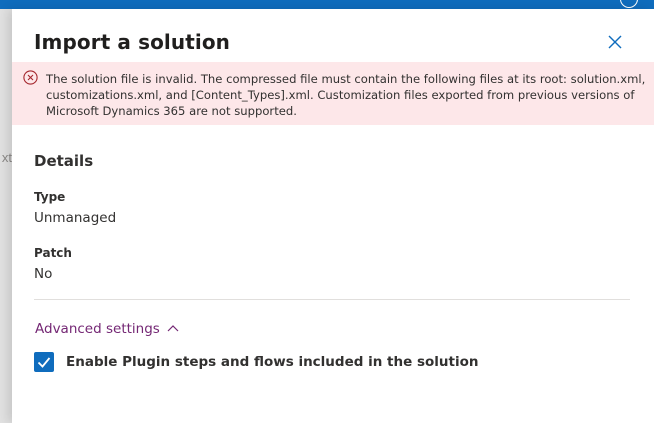  I want to click on close-button, so click(615, 42).